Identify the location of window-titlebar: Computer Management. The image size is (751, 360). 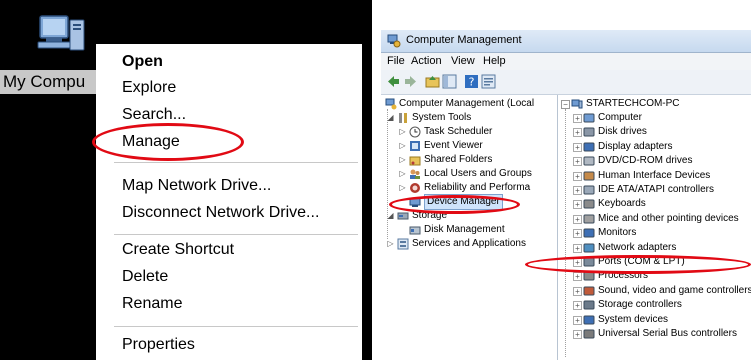
(566, 41).